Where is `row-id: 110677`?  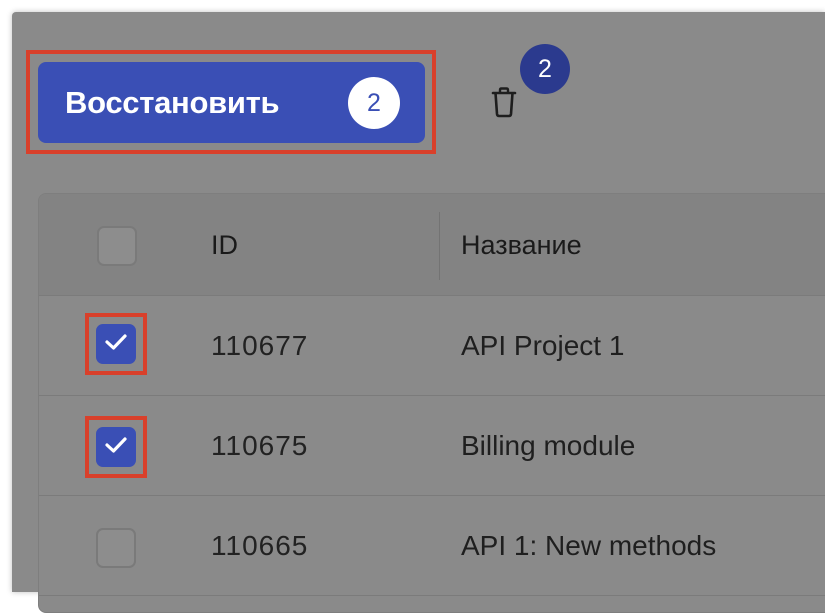
row-id: 110677 is located at coordinates (260, 345).